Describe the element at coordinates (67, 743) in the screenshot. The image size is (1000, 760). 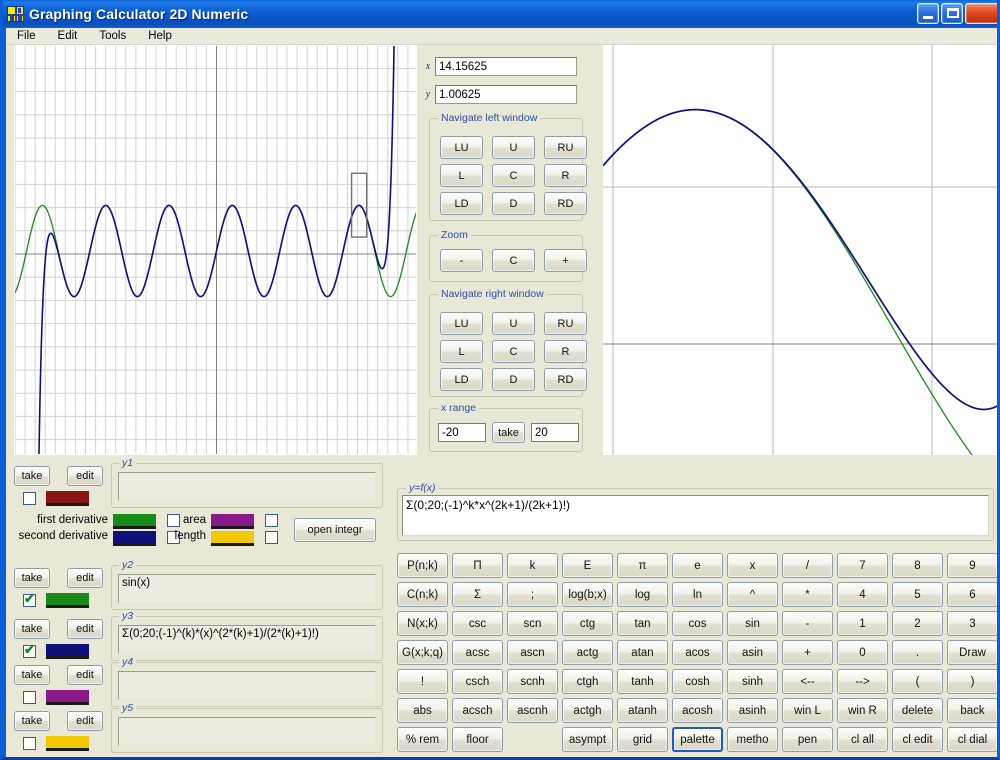
I see `y5-color-swatch` at that location.